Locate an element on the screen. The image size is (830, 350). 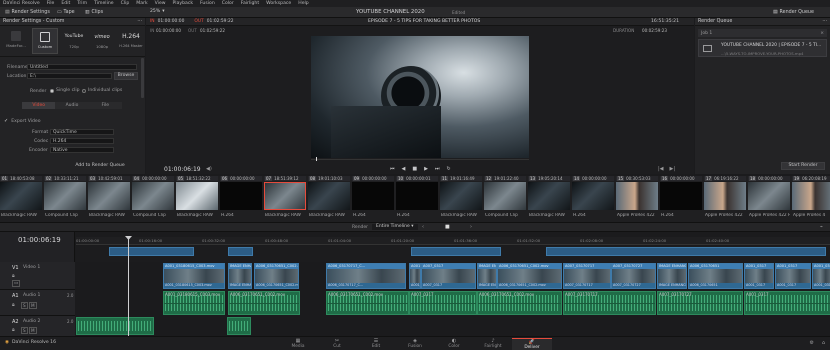
video-clip: A006_03170651 A006_03170651 is located at coordinates (715, 276).